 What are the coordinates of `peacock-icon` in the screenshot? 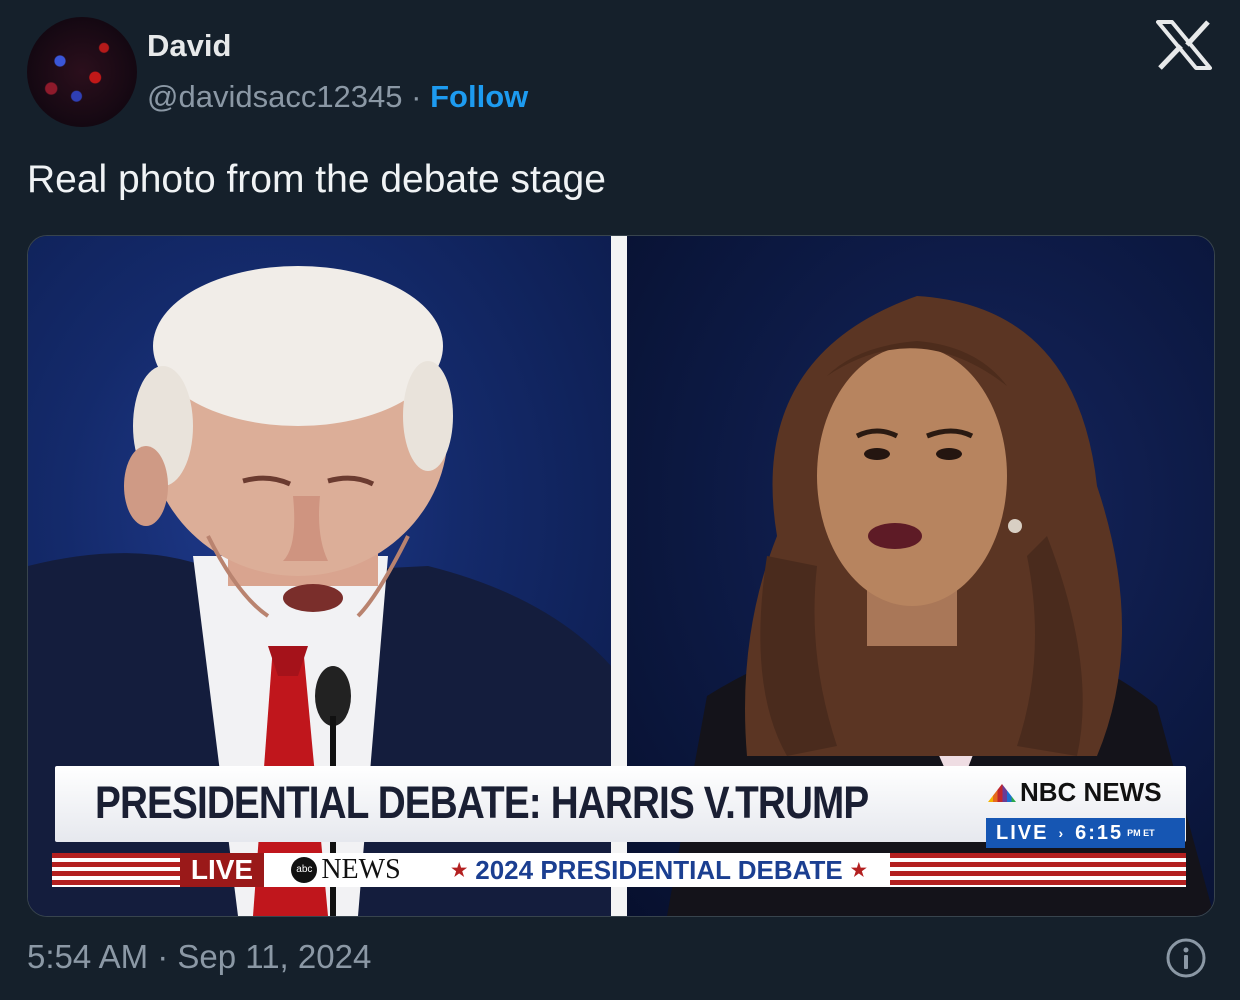 It's located at (1002, 793).